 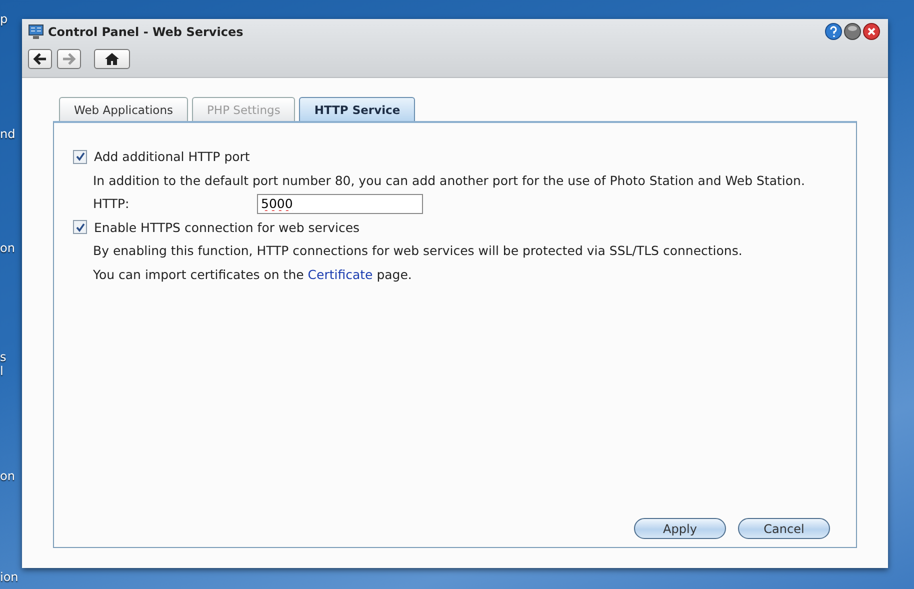 What do you see at coordinates (3, 357) in the screenshot?
I see `desktop-icon-label: s` at bounding box center [3, 357].